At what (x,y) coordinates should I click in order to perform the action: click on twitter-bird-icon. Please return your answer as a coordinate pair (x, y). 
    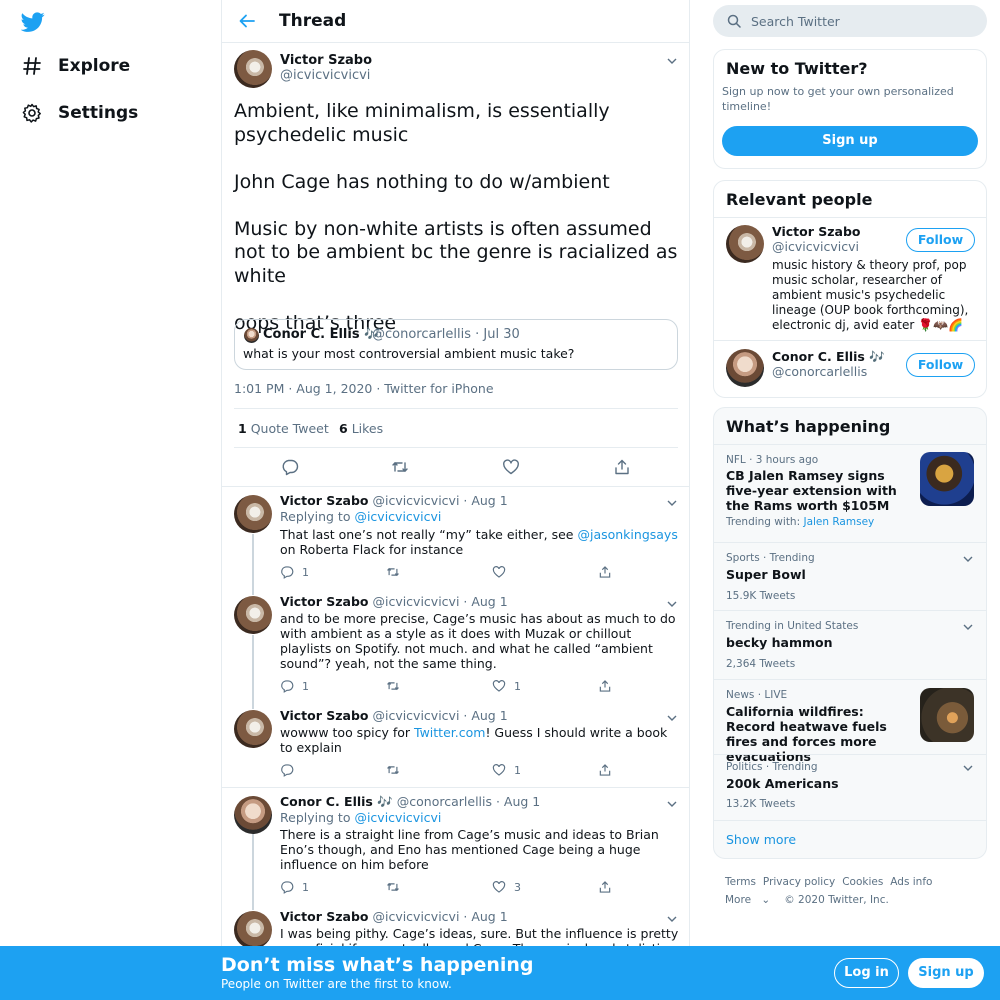
    Looking at the image, I should click on (33, 22).